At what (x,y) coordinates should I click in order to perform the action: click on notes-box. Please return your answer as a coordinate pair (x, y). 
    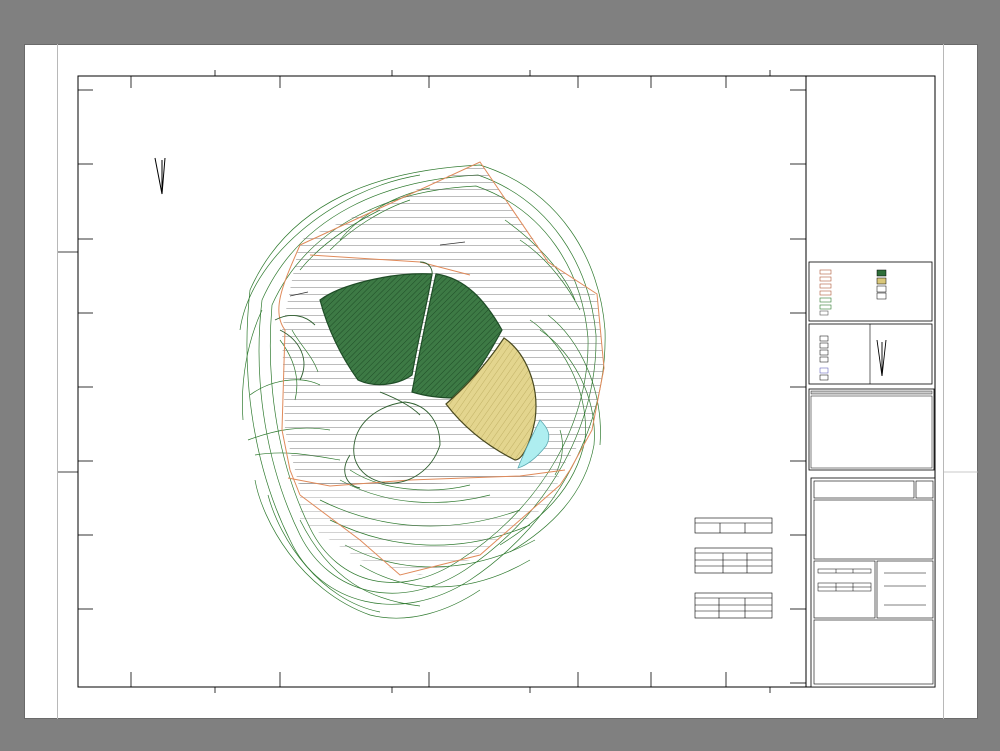
    Looking at the image, I should click on (871, 429).